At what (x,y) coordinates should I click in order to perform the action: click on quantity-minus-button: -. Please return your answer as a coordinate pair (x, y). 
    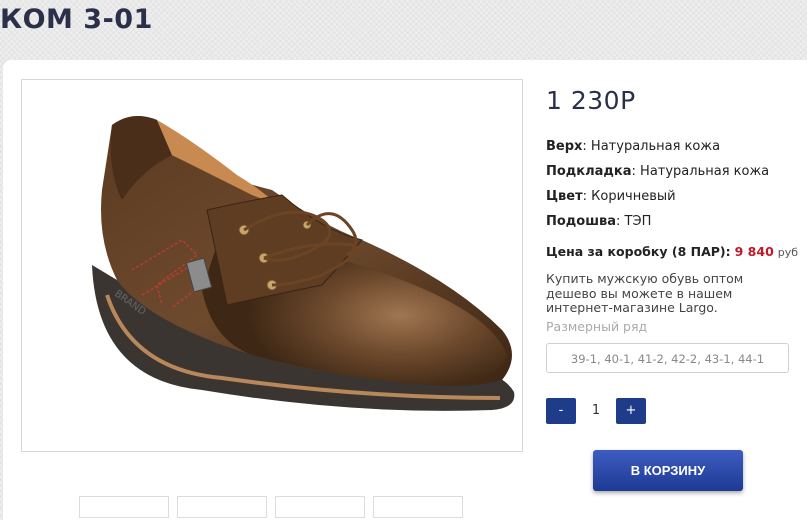
    Looking at the image, I should click on (561, 411).